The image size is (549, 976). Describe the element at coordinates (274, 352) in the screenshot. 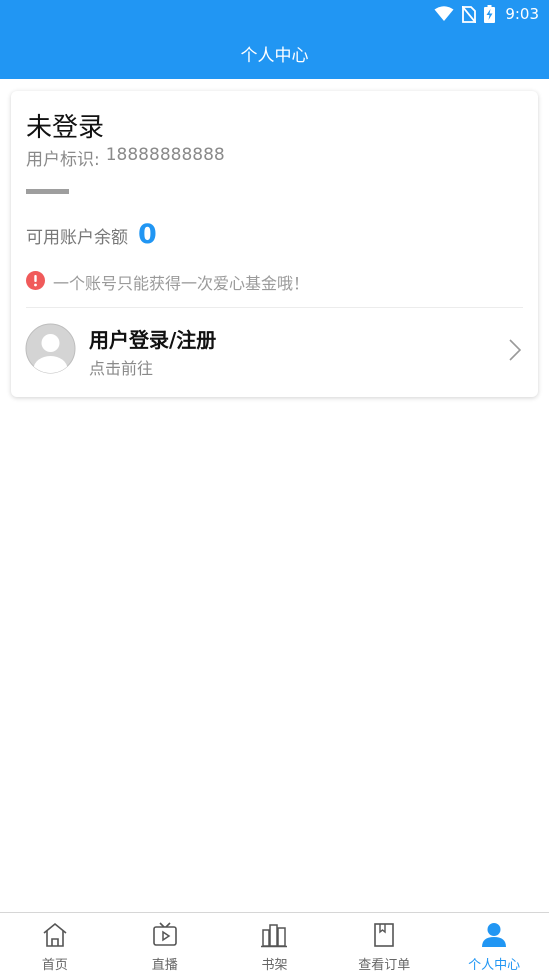

I see `login-register-entry: 用户登录/注册 点击前往` at that location.